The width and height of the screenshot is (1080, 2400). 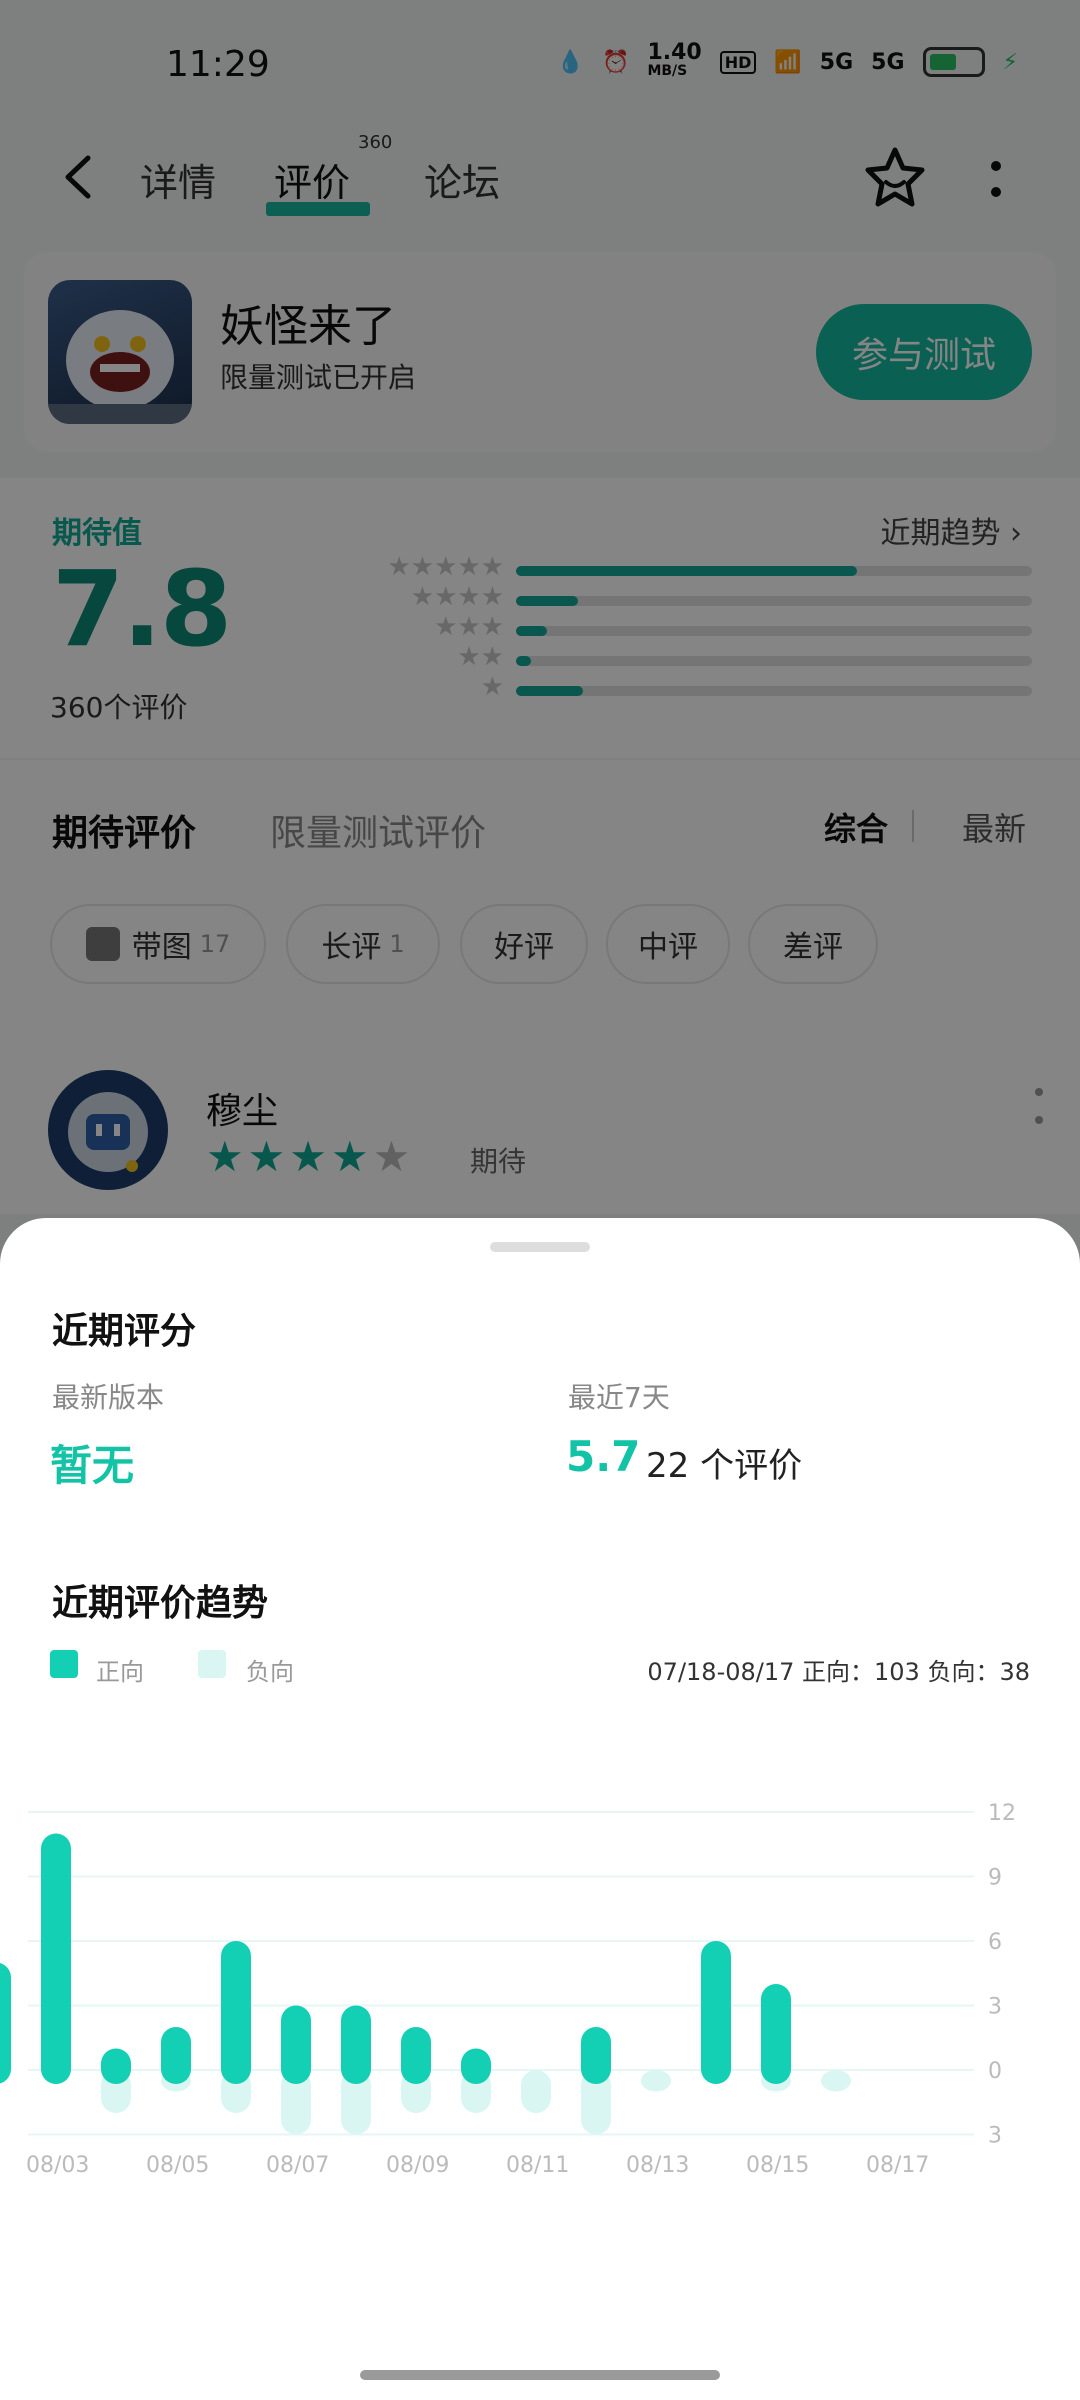 What do you see at coordinates (838, 1672) in the screenshot?
I see `trend-summary: 07/18-08/17 正向：103 负向：38` at bounding box center [838, 1672].